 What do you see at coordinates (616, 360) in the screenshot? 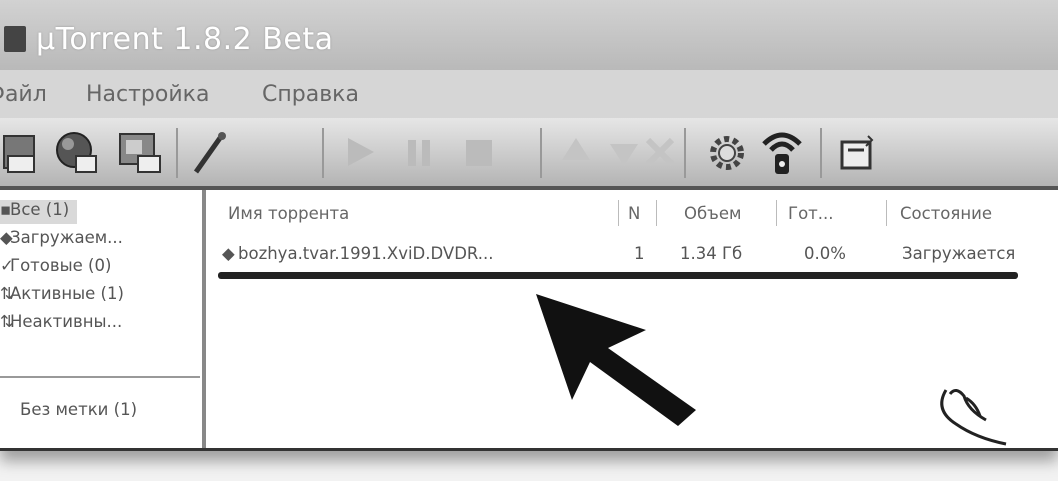
I see `arrow-annotation` at bounding box center [616, 360].